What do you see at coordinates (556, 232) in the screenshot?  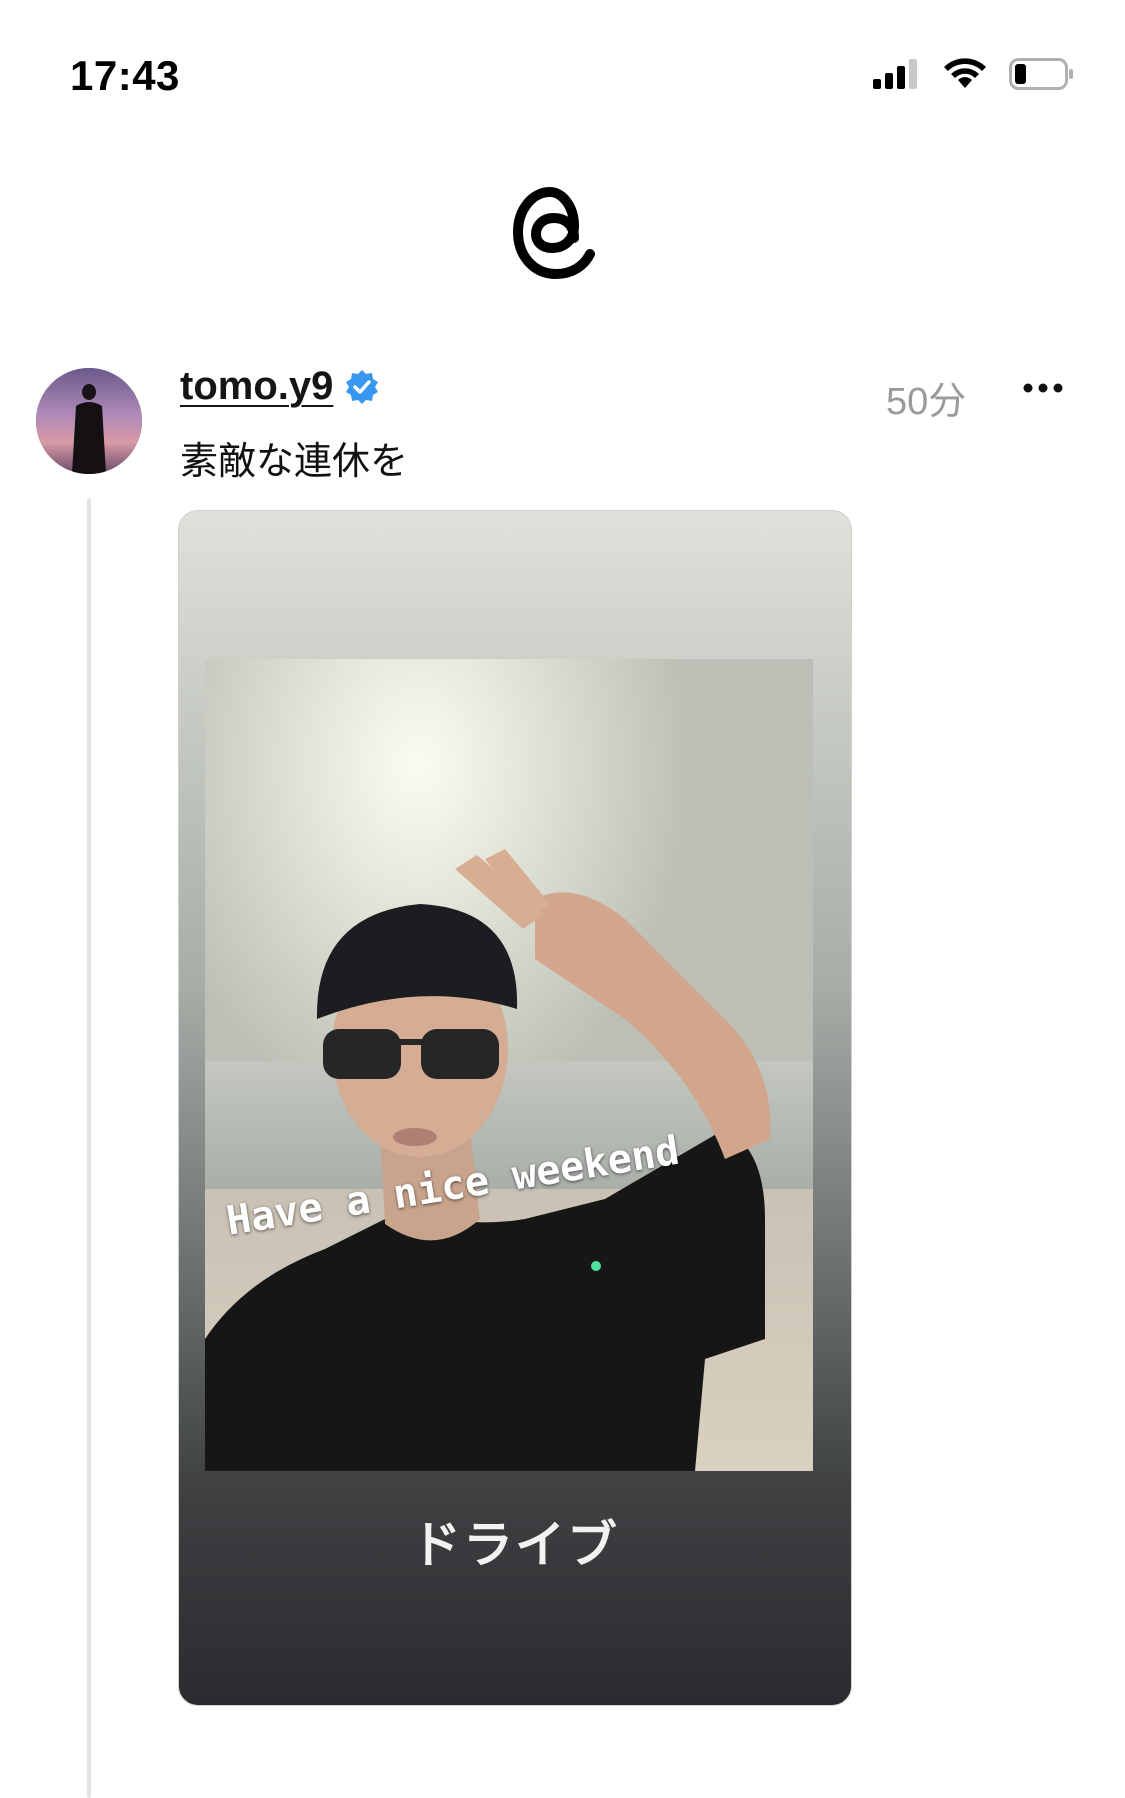 I see `threads-logo-icon` at bounding box center [556, 232].